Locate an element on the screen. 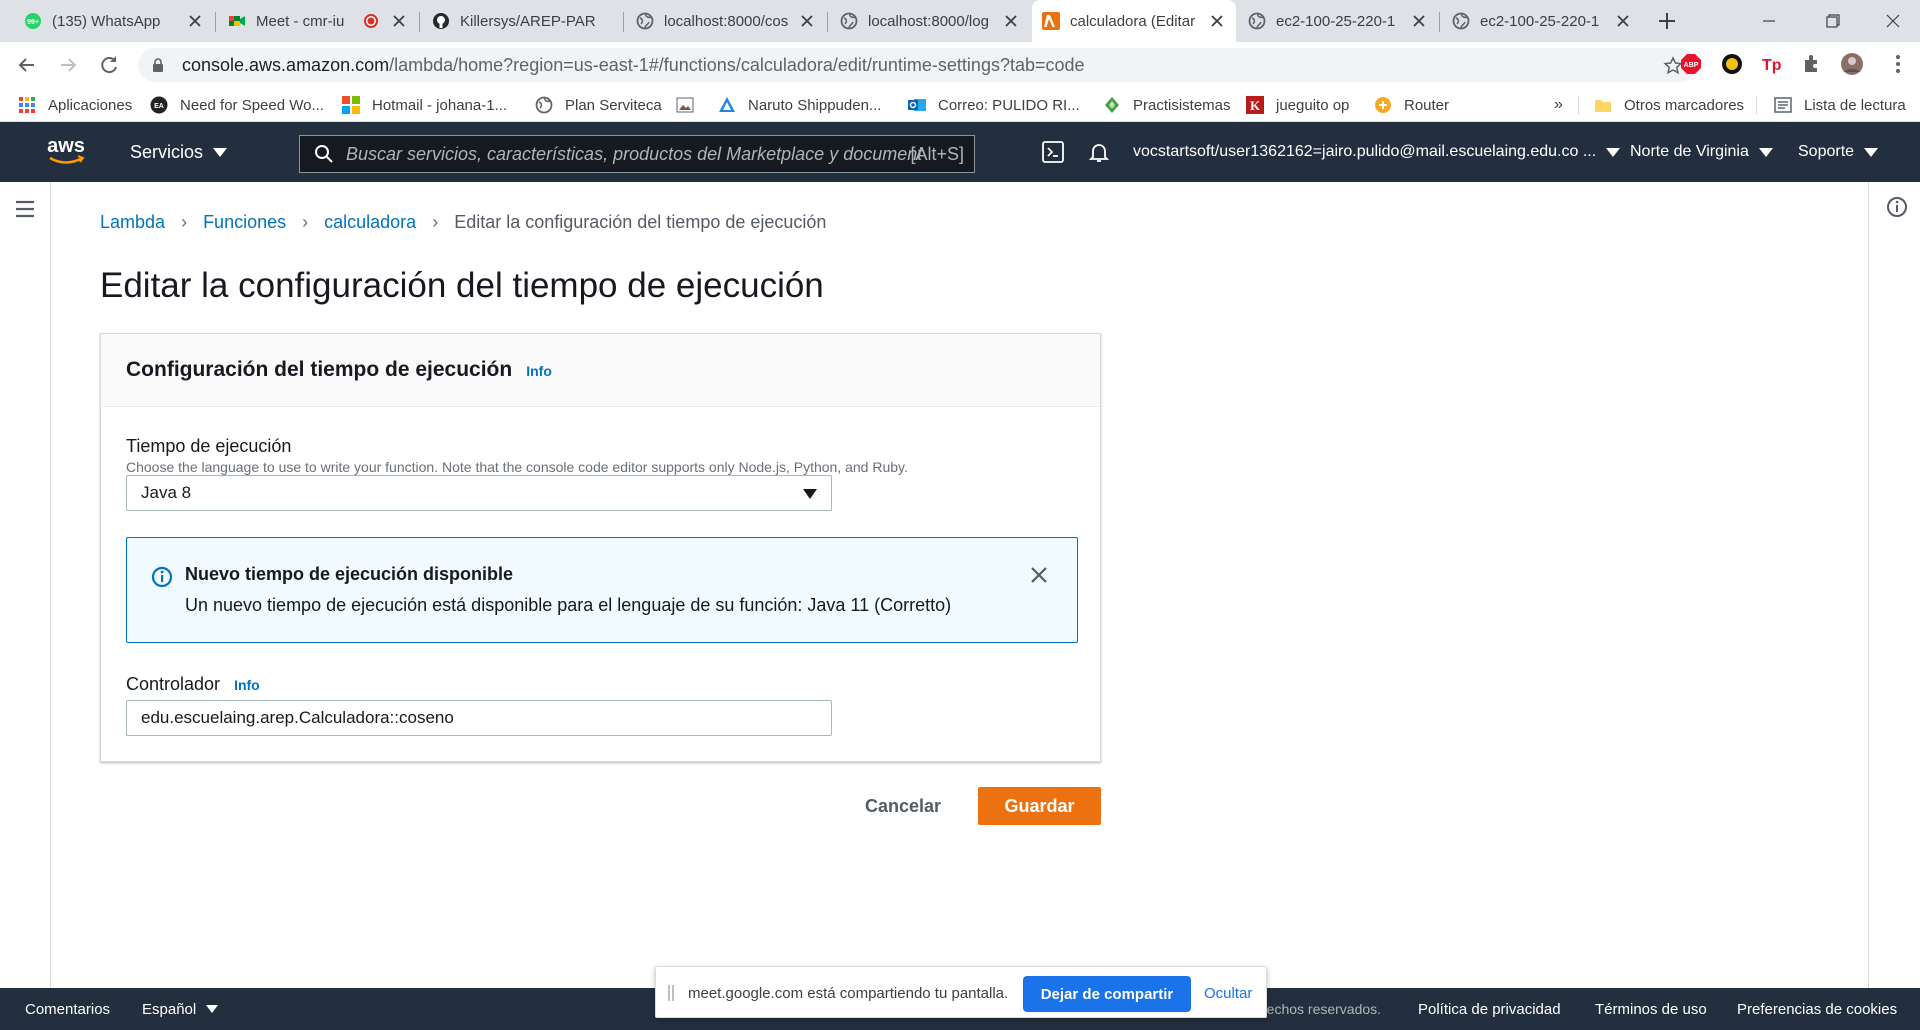 The width and height of the screenshot is (1920, 1030). services-menu: Servicios is located at coordinates (179, 152).